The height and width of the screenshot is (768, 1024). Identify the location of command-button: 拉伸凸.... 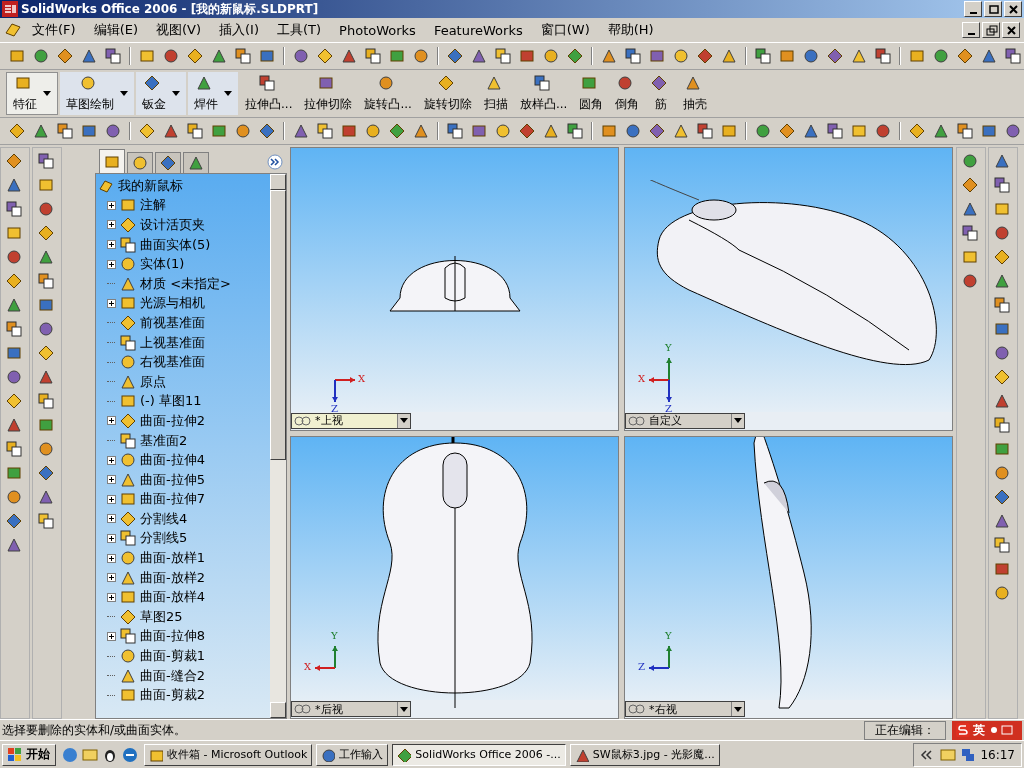
(269, 93).